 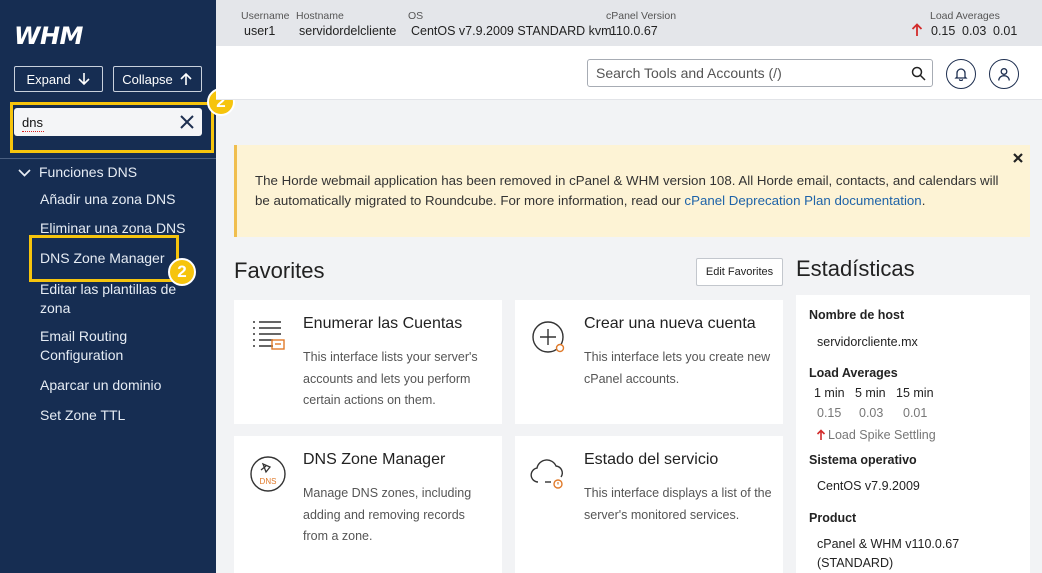 I want to click on category-funciones-dns: Funciones DNS, so click(x=77, y=172).